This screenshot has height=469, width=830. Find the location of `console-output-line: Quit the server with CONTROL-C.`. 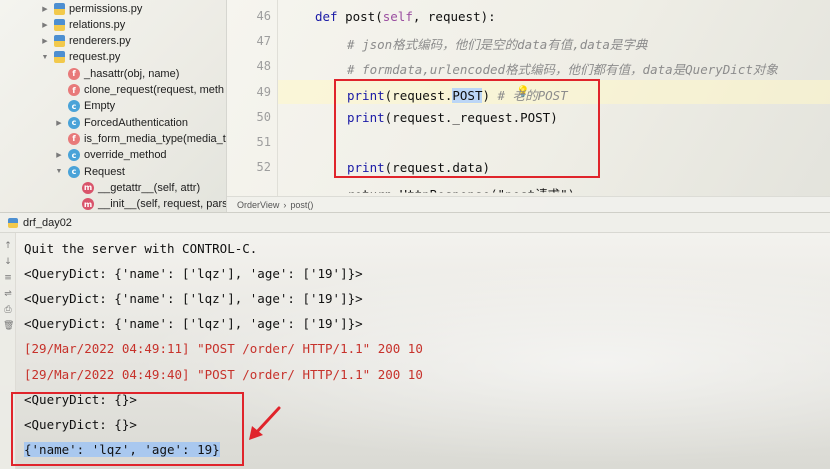

console-output-line: Quit the server with CONTROL-C. is located at coordinates (140, 248).